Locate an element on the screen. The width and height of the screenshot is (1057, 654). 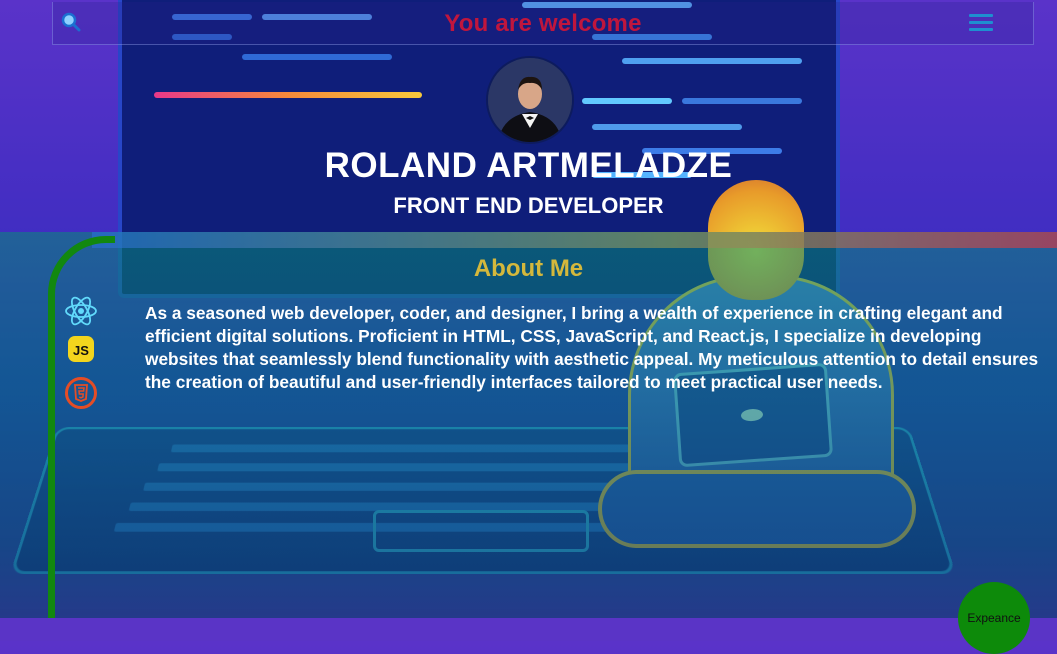
about-section-top-bar is located at coordinates (574, 240).